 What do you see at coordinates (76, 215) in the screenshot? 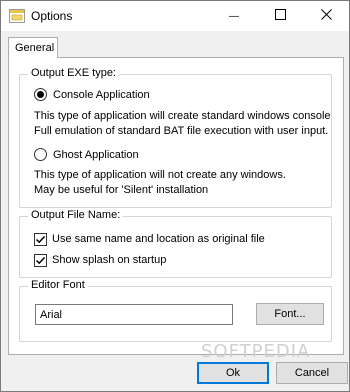
I see `output-file-name-legend: Output File Name:` at bounding box center [76, 215].